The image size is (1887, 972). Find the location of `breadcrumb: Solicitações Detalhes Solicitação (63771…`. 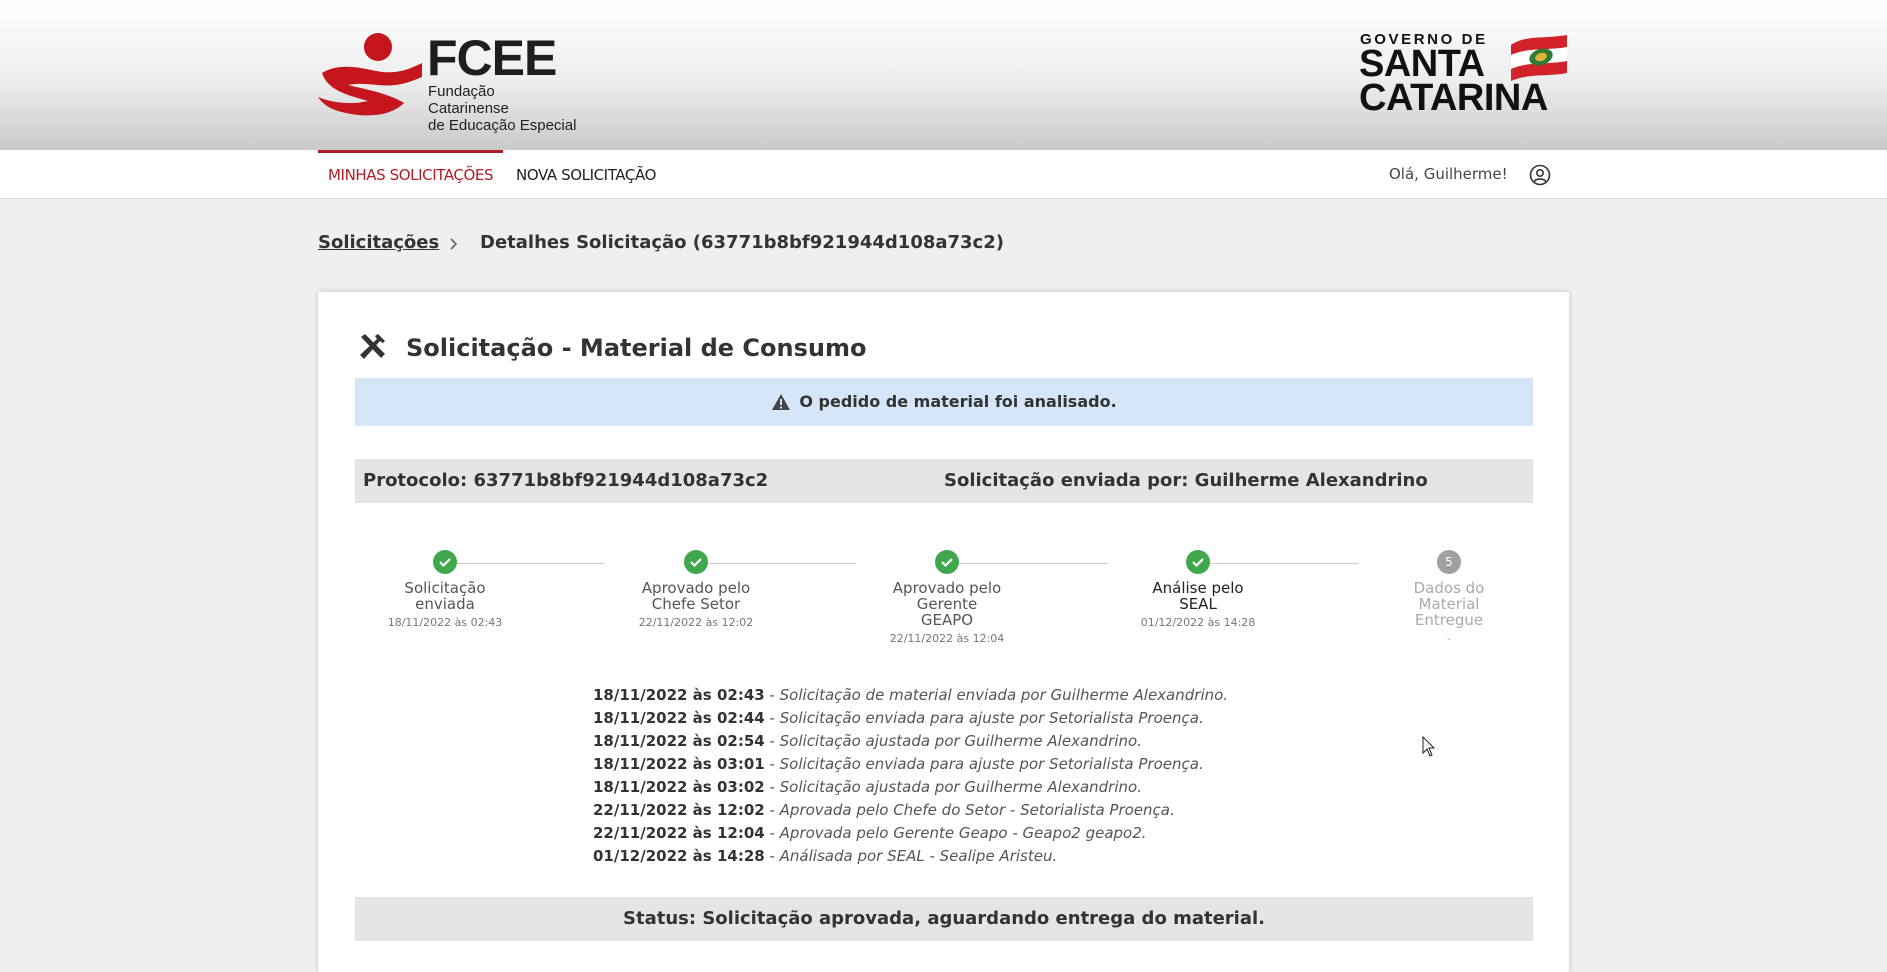

breadcrumb: Solicitações Detalhes Solicitação (63771… is located at coordinates (661, 245).